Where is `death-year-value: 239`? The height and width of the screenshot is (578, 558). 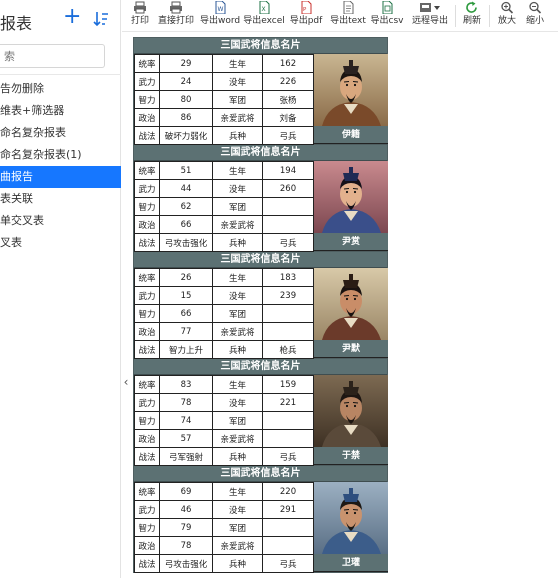 death-year-value: 239 is located at coordinates (288, 295).